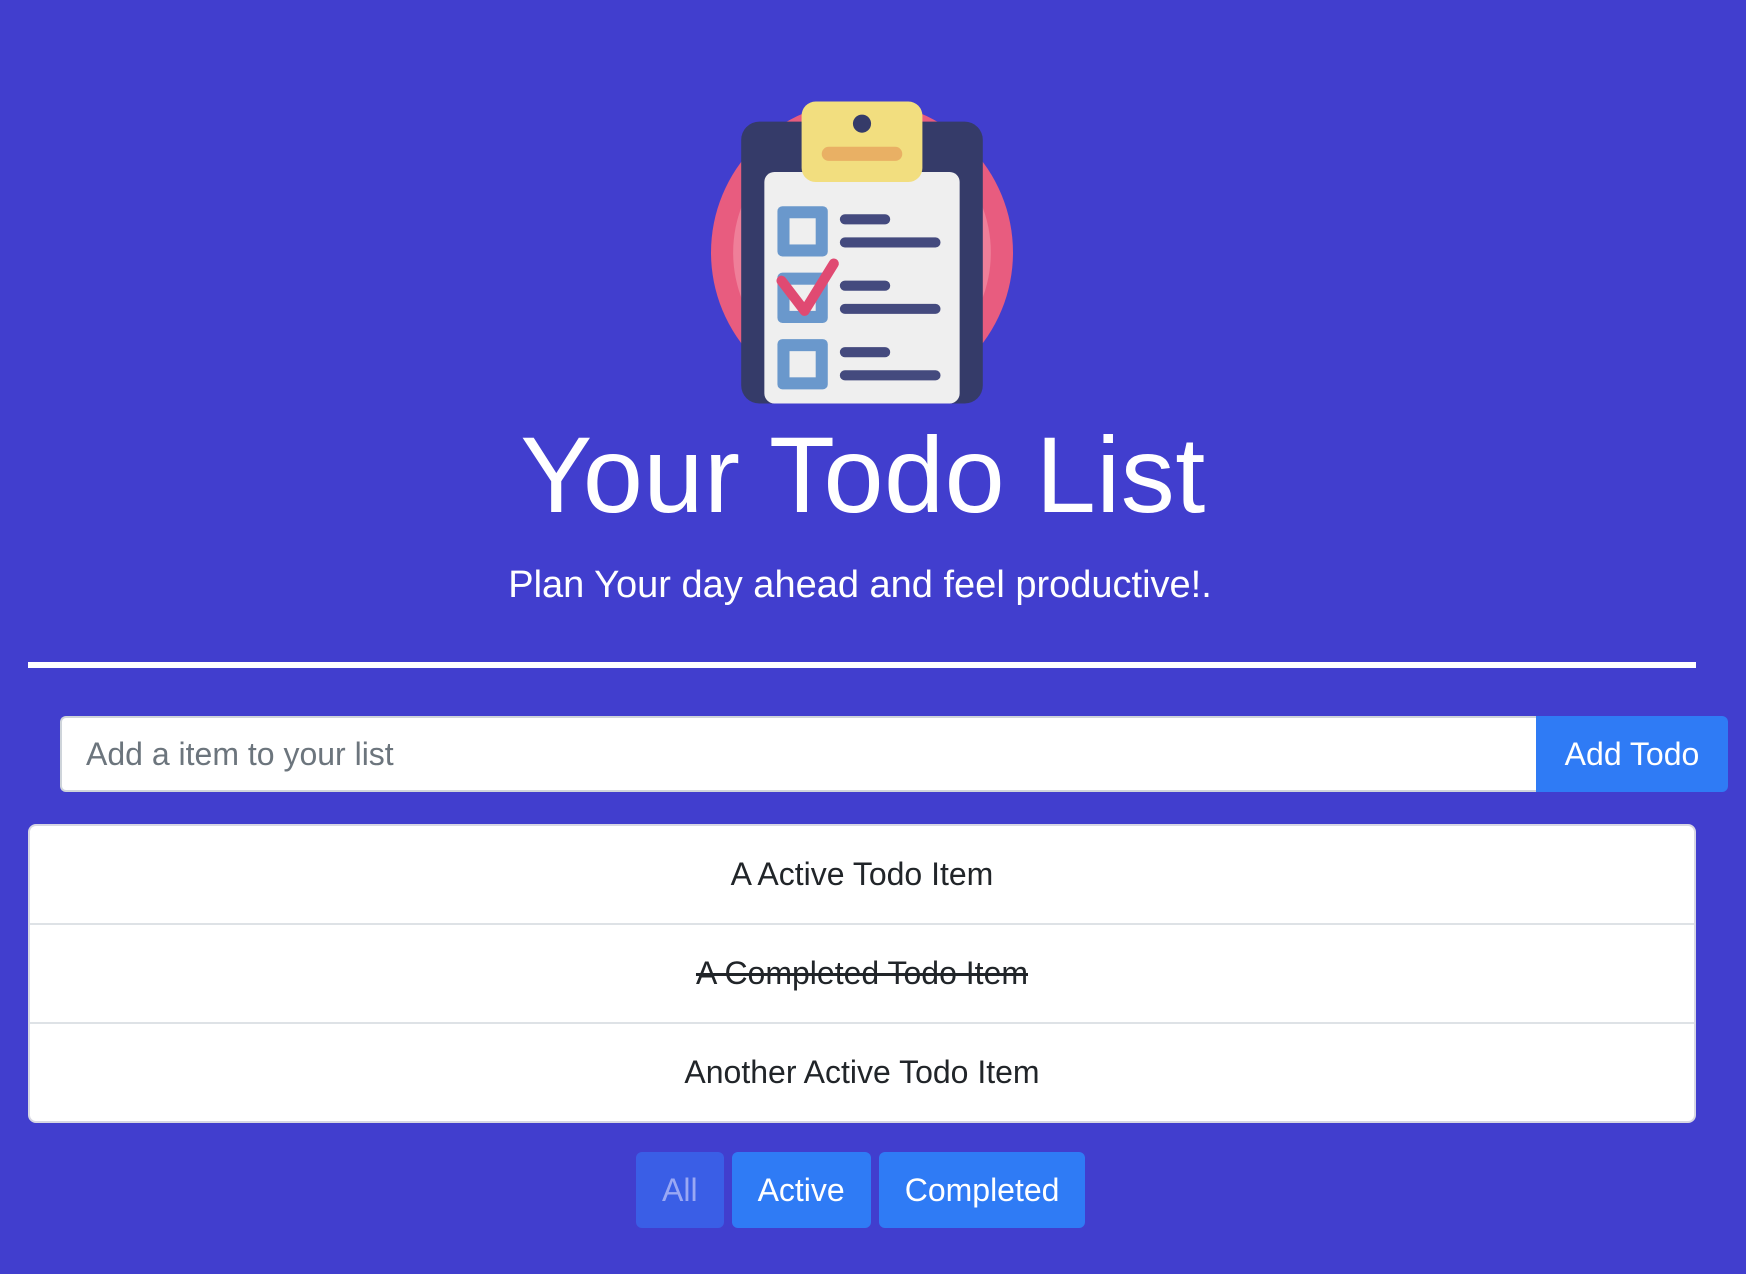 This screenshot has width=1746, height=1274. I want to click on filter-buttons: All Active Completed, so click(861, 1190).